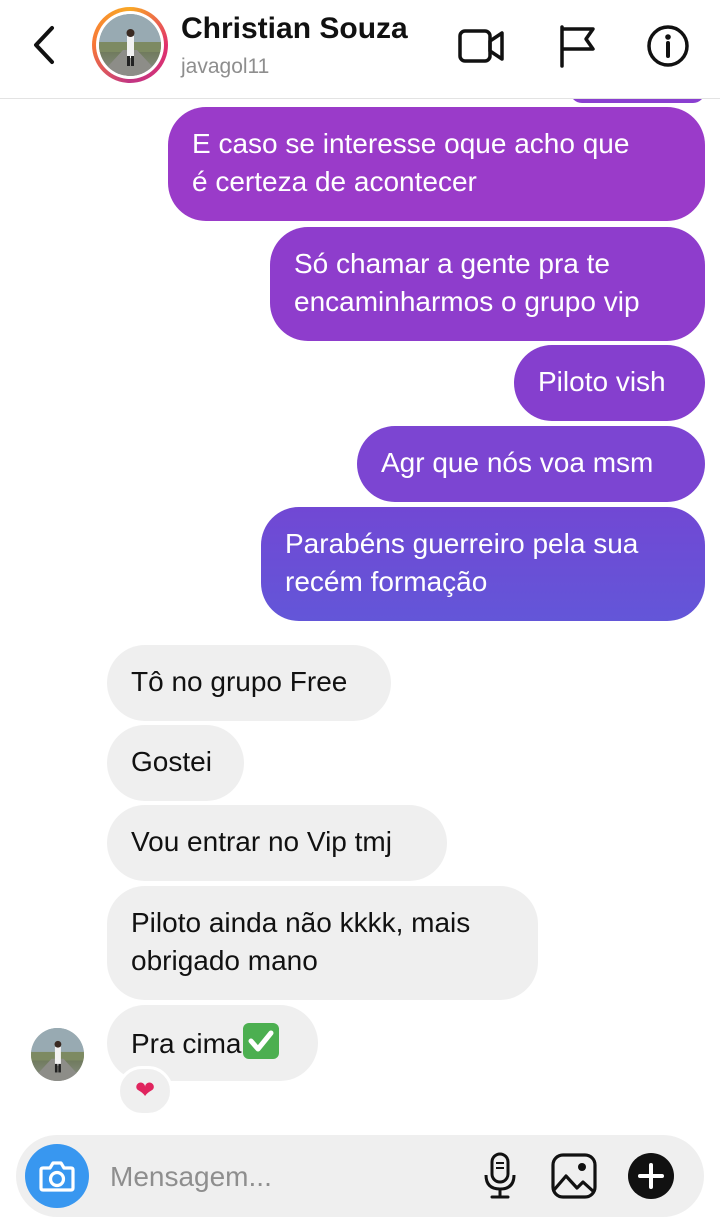 The width and height of the screenshot is (720, 1232). I want to click on message-composer, so click(360, 1176).